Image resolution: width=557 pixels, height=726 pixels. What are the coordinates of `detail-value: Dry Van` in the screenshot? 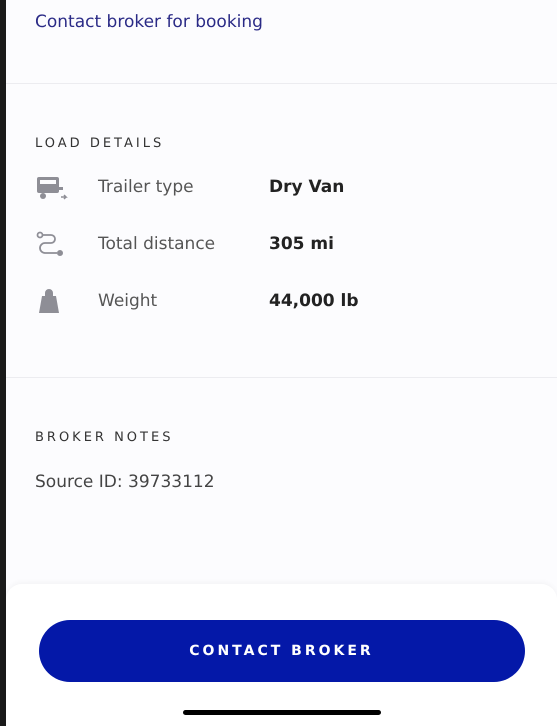 It's located at (306, 187).